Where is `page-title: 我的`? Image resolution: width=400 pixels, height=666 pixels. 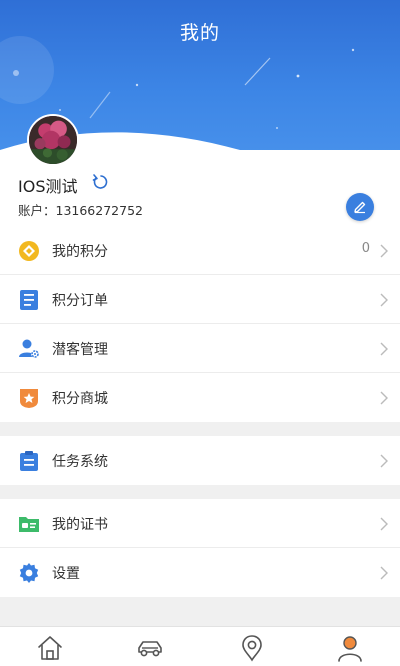 page-title: 我的 is located at coordinates (199, 33).